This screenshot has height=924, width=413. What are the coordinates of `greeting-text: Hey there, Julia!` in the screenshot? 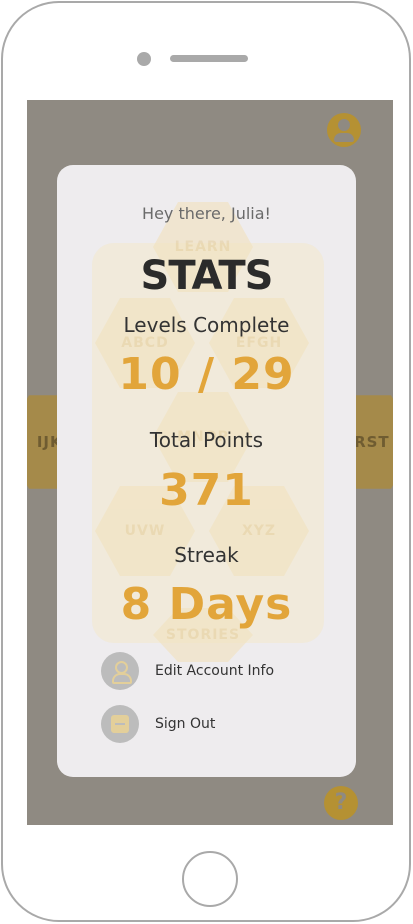 It's located at (206, 213).